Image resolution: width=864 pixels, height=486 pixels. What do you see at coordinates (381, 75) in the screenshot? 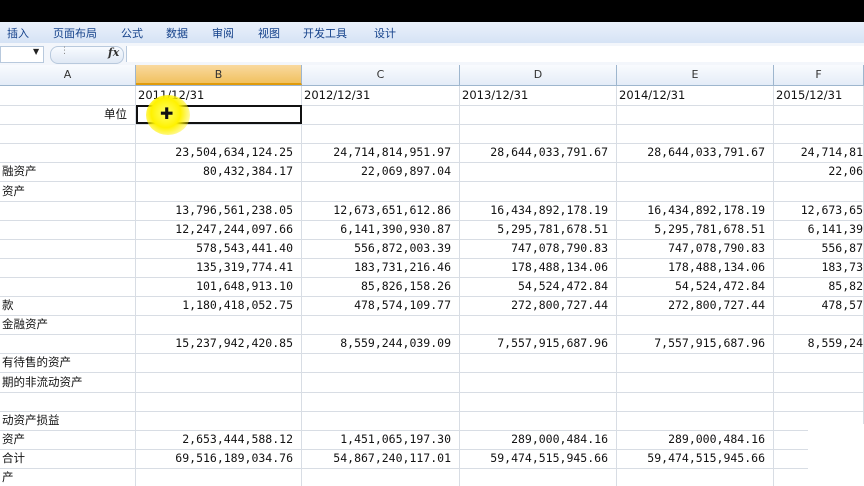
I see `column-header-c: C` at bounding box center [381, 75].